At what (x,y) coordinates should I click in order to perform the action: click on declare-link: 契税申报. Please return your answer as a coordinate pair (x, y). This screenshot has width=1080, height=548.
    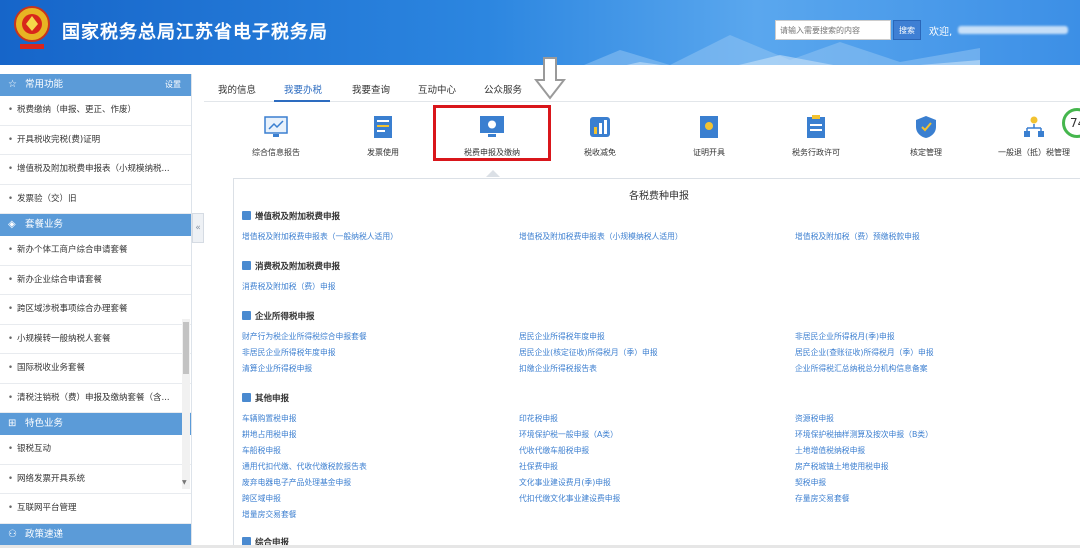
    Looking at the image, I should click on (810, 482).